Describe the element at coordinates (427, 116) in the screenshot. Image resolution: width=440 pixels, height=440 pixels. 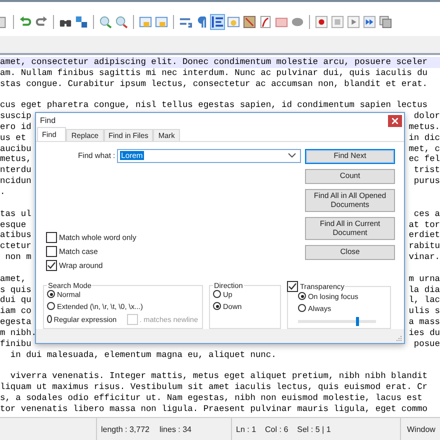
I see `code-line: dolor` at that location.